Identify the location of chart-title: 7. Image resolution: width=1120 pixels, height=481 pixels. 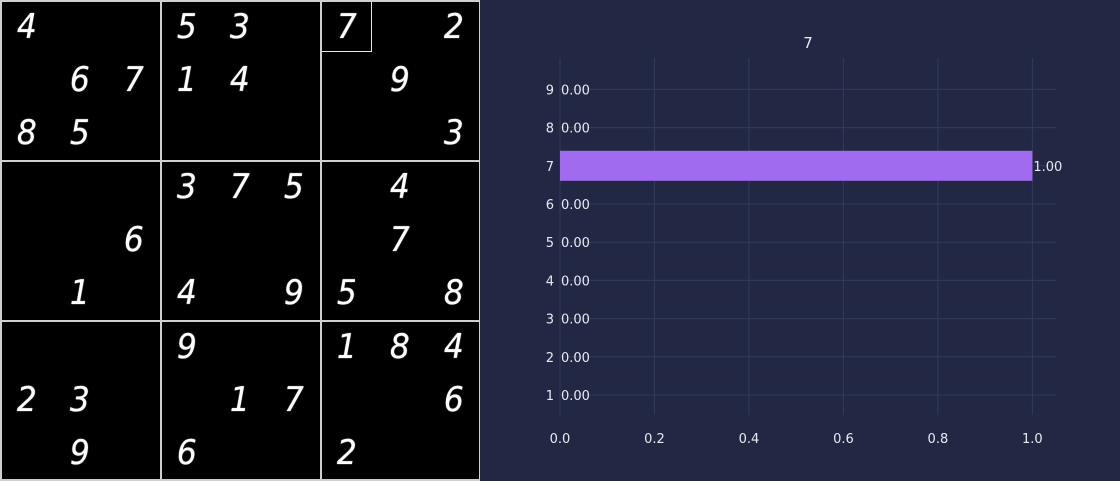
(808, 43).